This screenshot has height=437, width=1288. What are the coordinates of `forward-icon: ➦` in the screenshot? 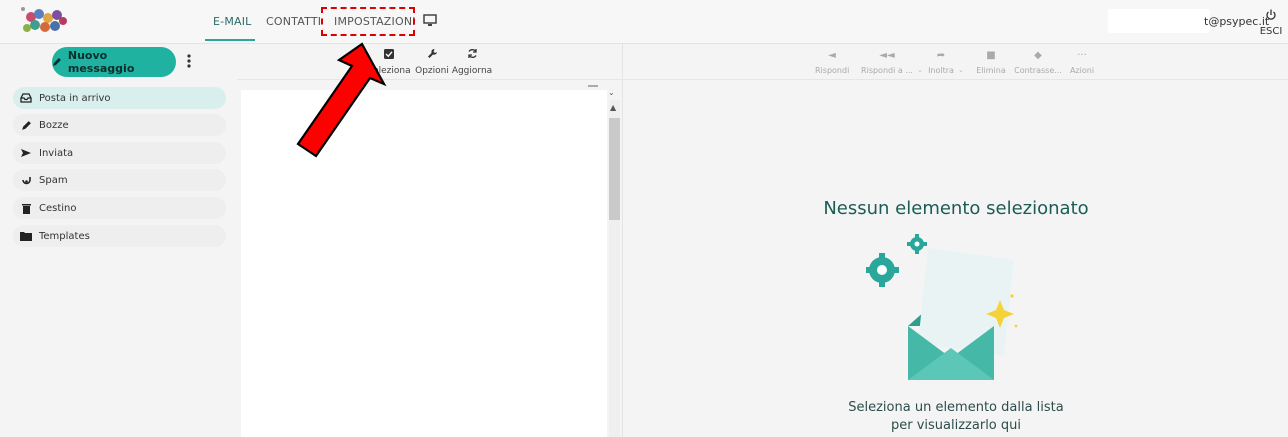 It's located at (941, 55).